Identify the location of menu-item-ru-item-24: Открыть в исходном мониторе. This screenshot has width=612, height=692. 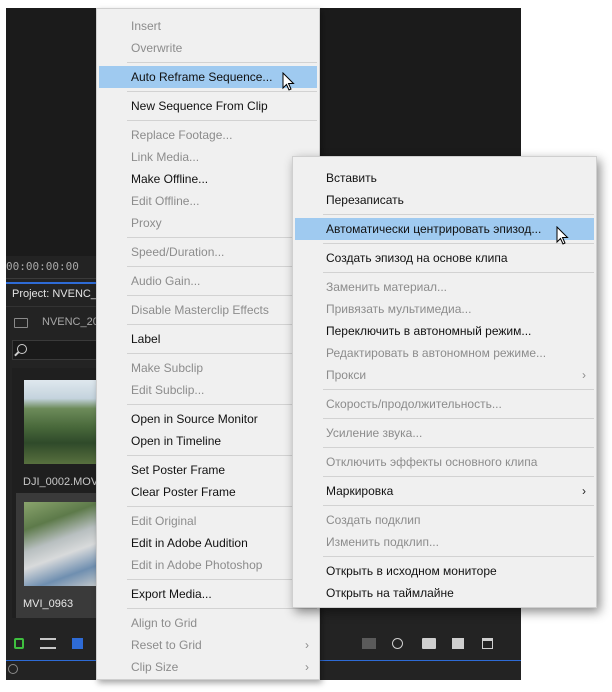
(444, 571).